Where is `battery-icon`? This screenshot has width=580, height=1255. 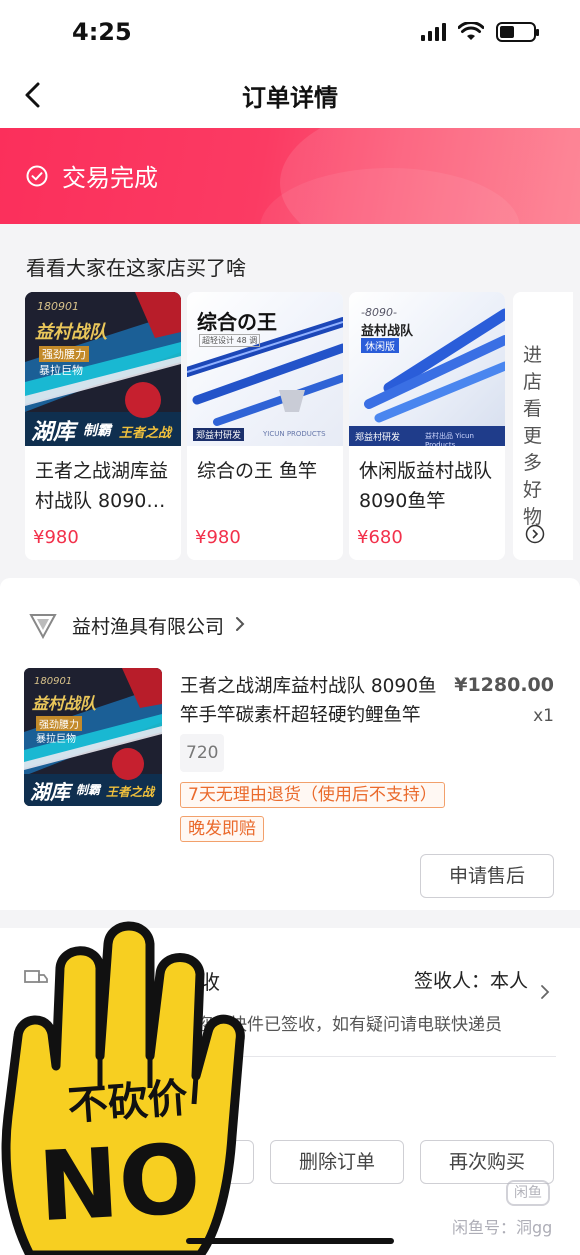
battery-icon is located at coordinates (517, 32).